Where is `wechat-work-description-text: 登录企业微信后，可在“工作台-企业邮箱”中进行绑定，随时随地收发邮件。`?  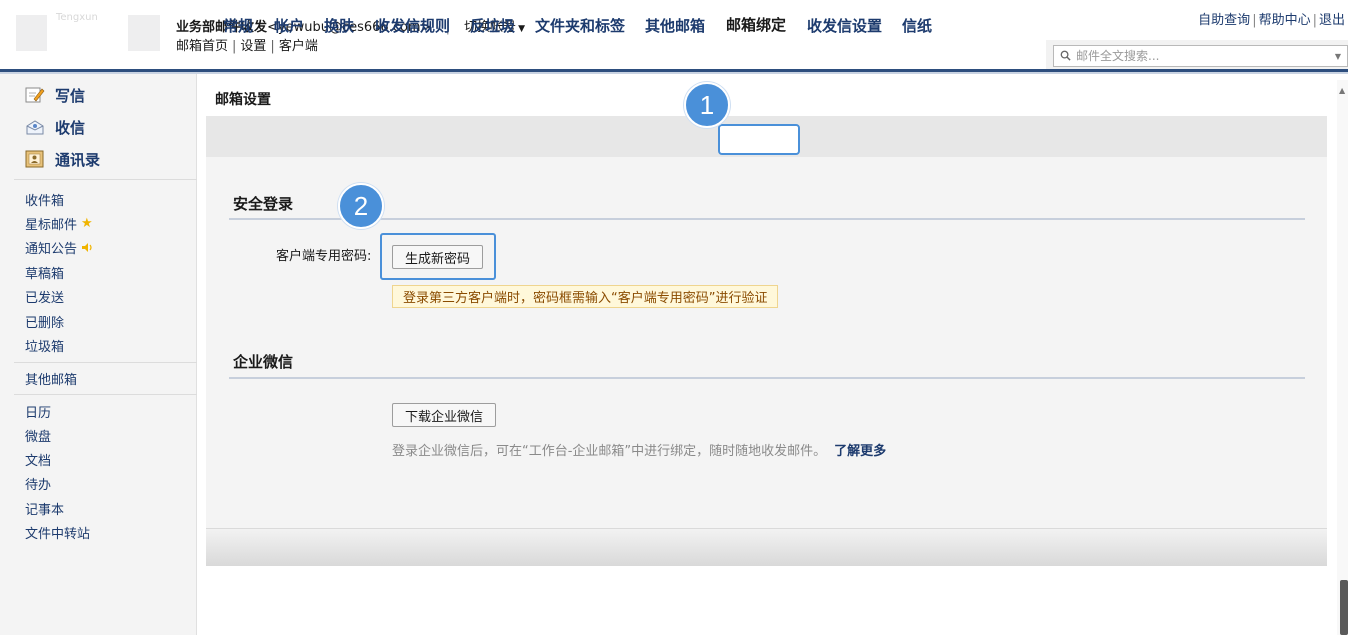 wechat-work-description-text: 登录企业微信后，可在“工作台-企业邮箱”中进行绑定，随时随地收发邮件。 is located at coordinates (609, 451).